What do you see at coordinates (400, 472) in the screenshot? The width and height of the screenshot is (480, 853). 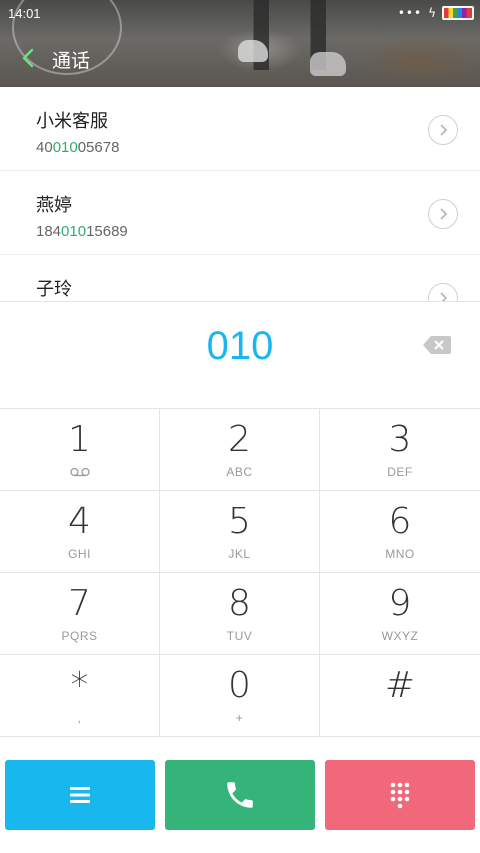 I see `key-letters: DEF` at bounding box center [400, 472].